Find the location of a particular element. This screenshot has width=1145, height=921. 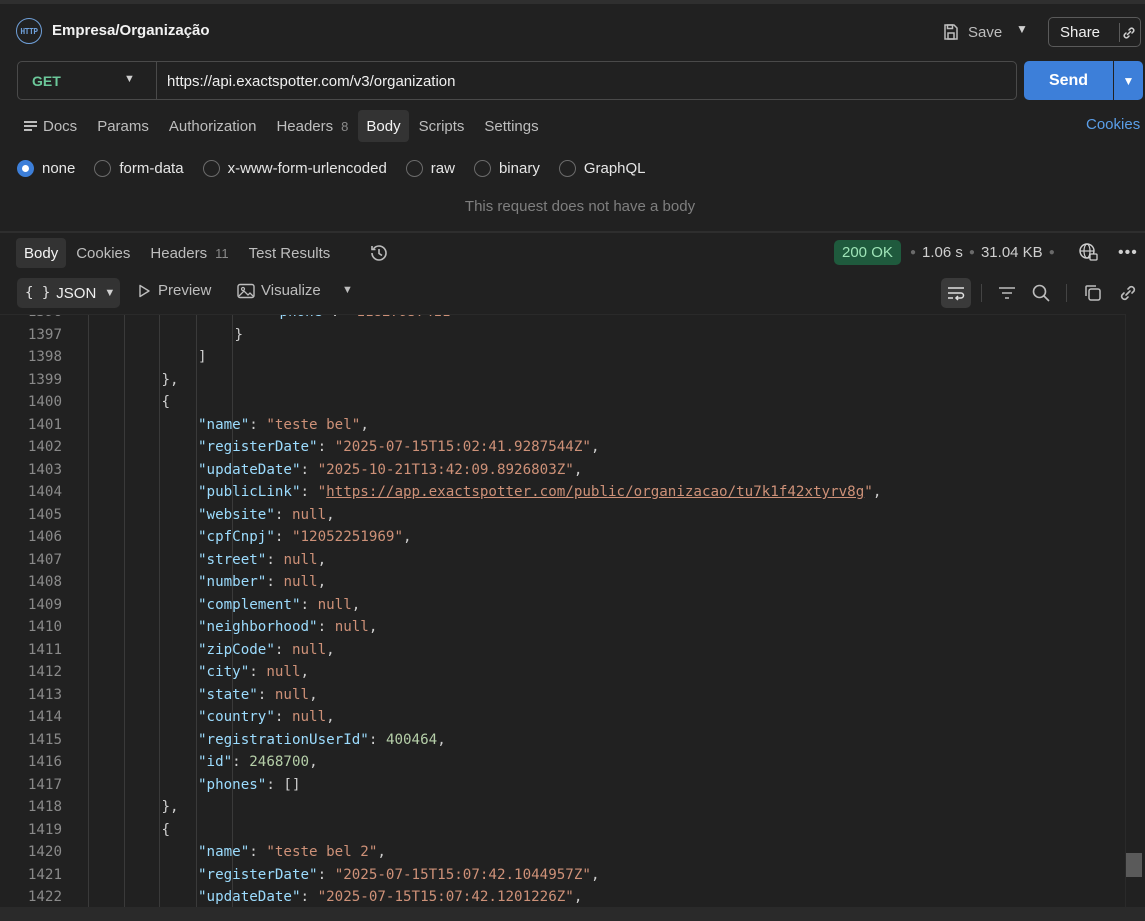

radio-x-www-form-urlencoded: x-www-form-urlencoded is located at coordinates (294, 168).